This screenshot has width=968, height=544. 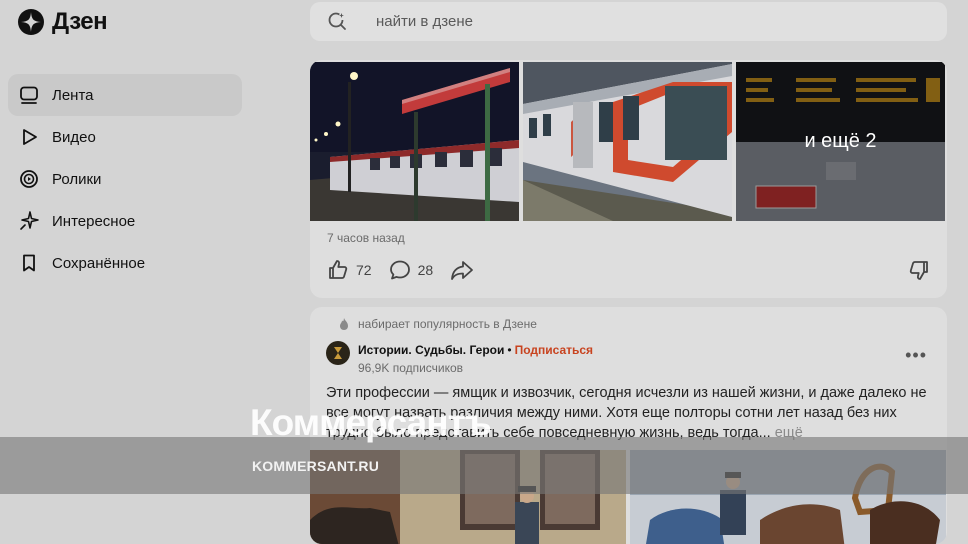 What do you see at coordinates (125, 137) in the screenshot?
I see `nav-item-video: Видео` at bounding box center [125, 137].